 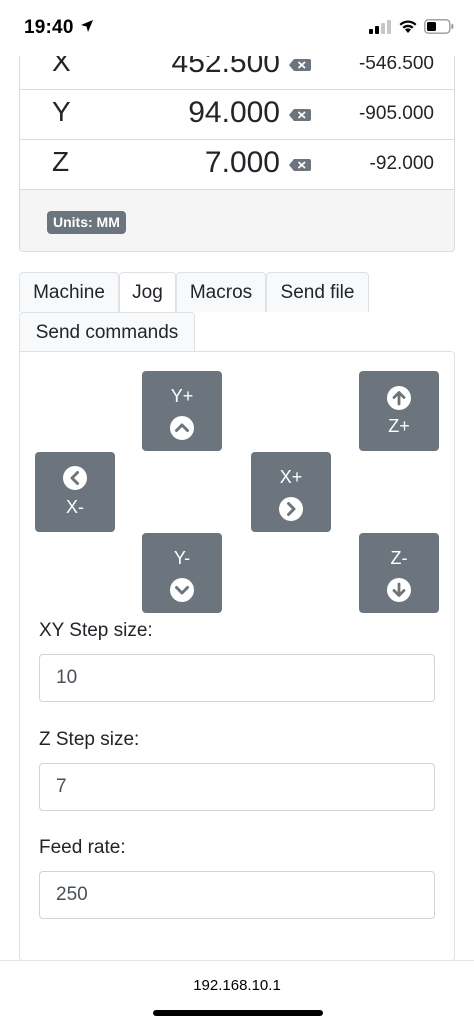 I want to click on machine-position-value: -546.500, so click(x=396, y=63).